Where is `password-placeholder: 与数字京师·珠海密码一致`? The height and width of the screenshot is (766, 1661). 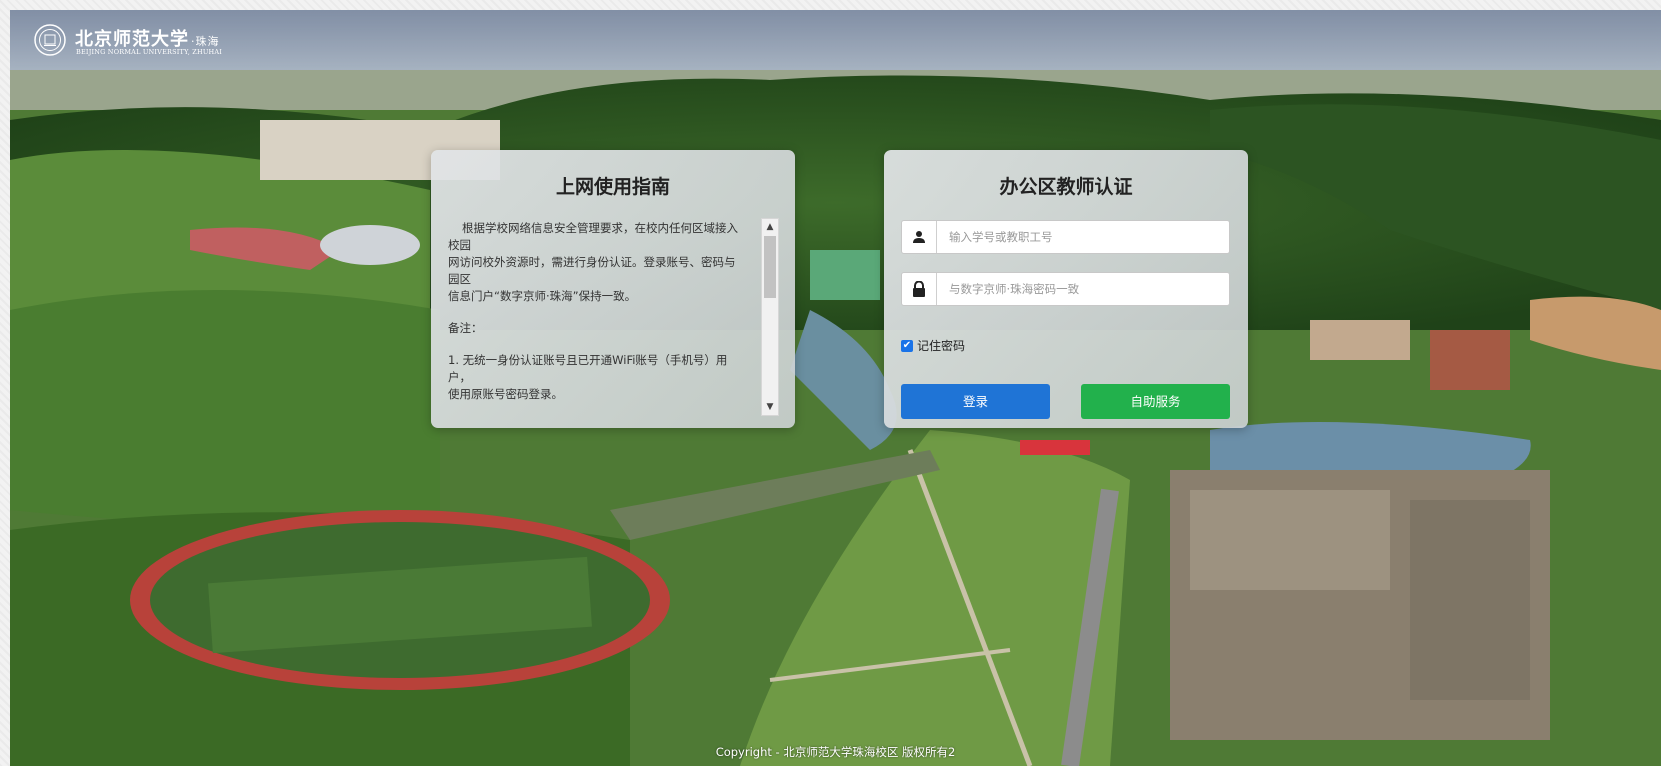 password-placeholder: 与数字京师·珠海密码一致 is located at coordinates (1014, 289).